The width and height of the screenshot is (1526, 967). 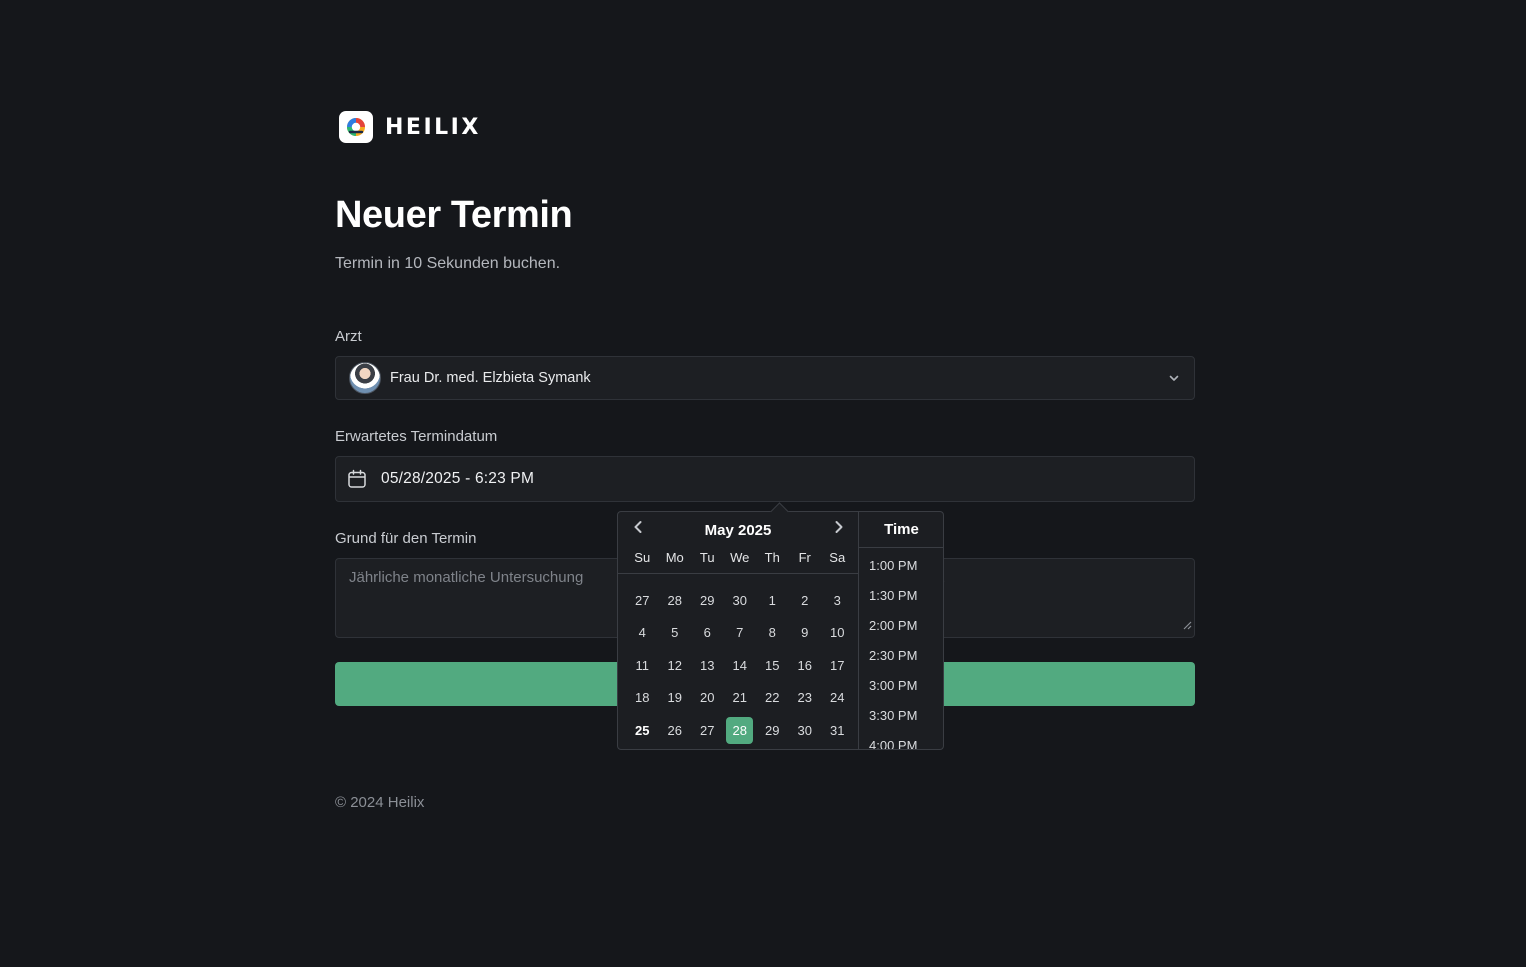 I want to click on brand-name: HEILIX, so click(x=433, y=127).